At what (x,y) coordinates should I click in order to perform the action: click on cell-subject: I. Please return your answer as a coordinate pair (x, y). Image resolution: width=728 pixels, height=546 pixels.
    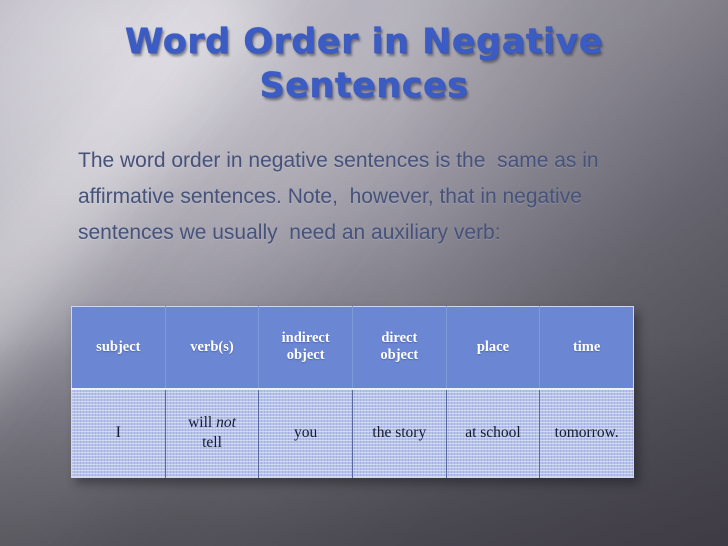
    Looking at the image, I should click on (118, 433).